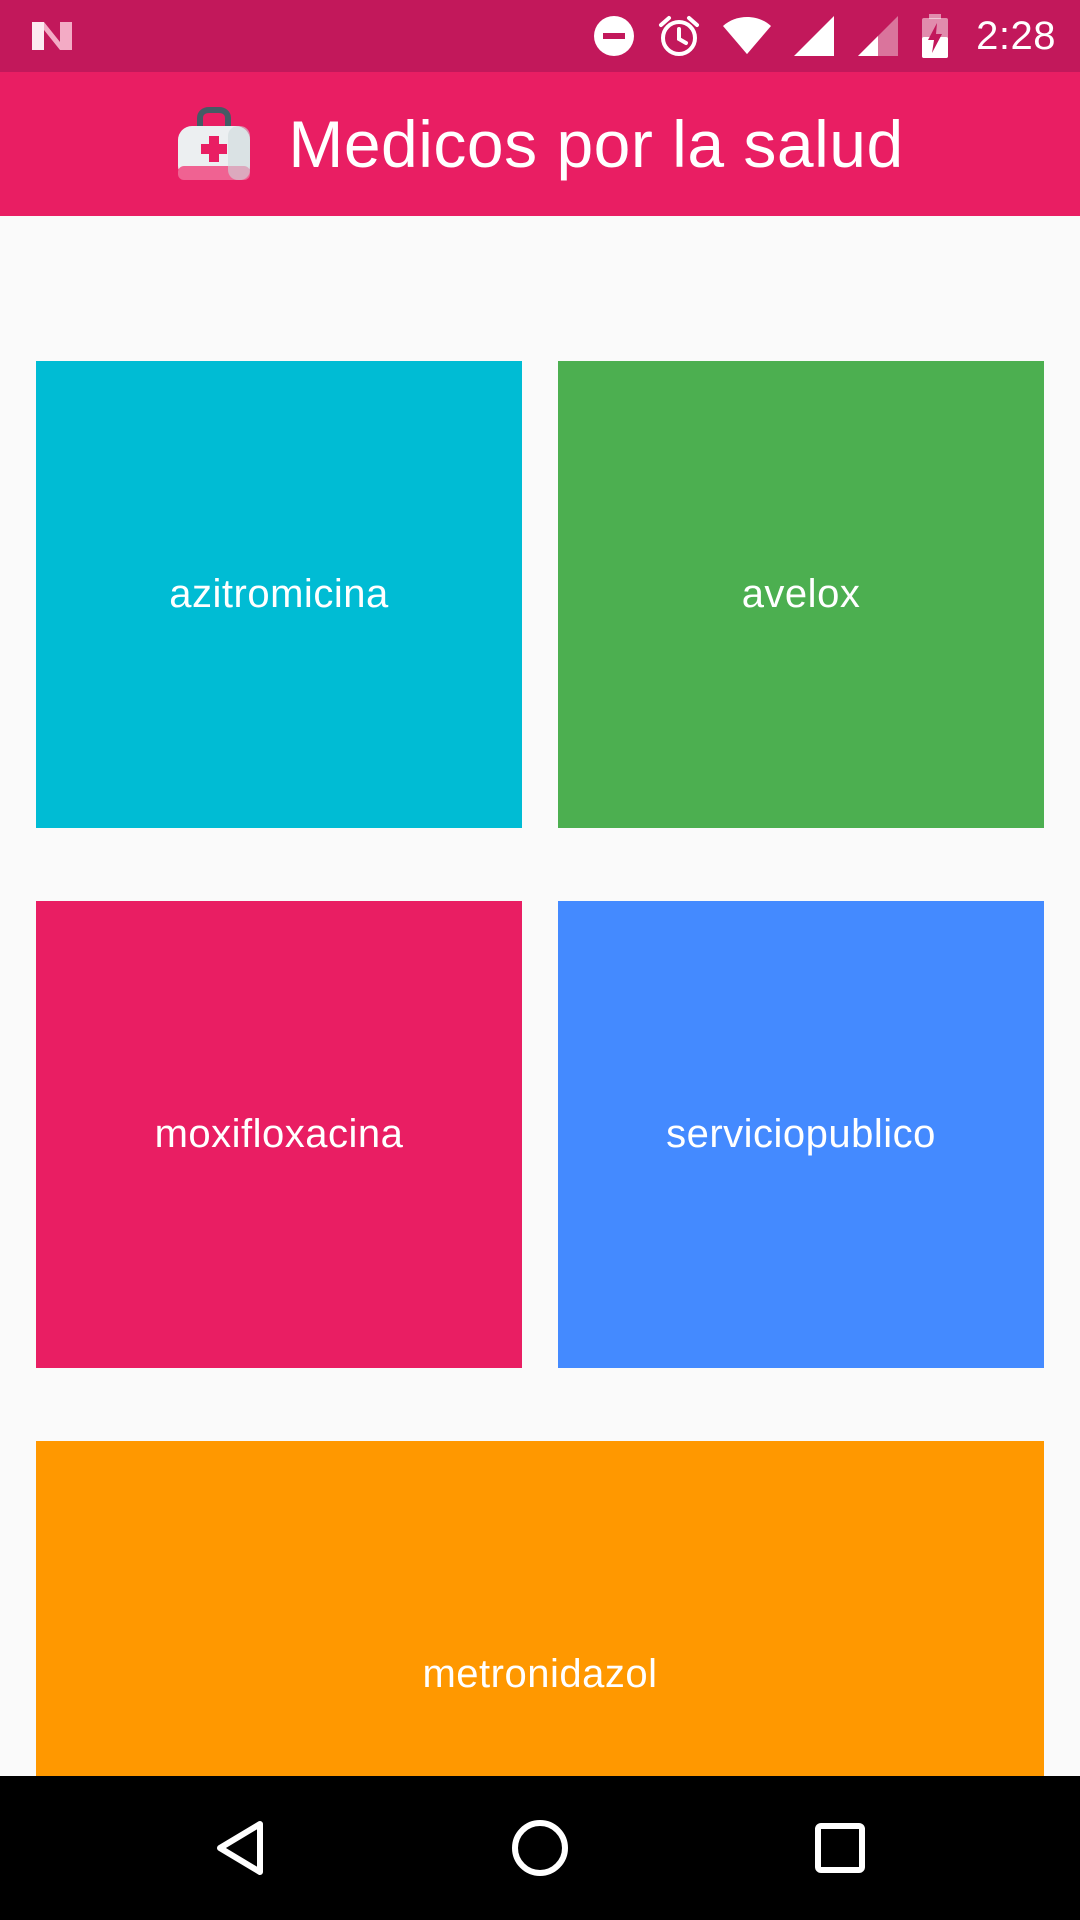 This screenshot has width=1080, height=1920. I want to click on tile-label: azitromicina, so click(279, 594).